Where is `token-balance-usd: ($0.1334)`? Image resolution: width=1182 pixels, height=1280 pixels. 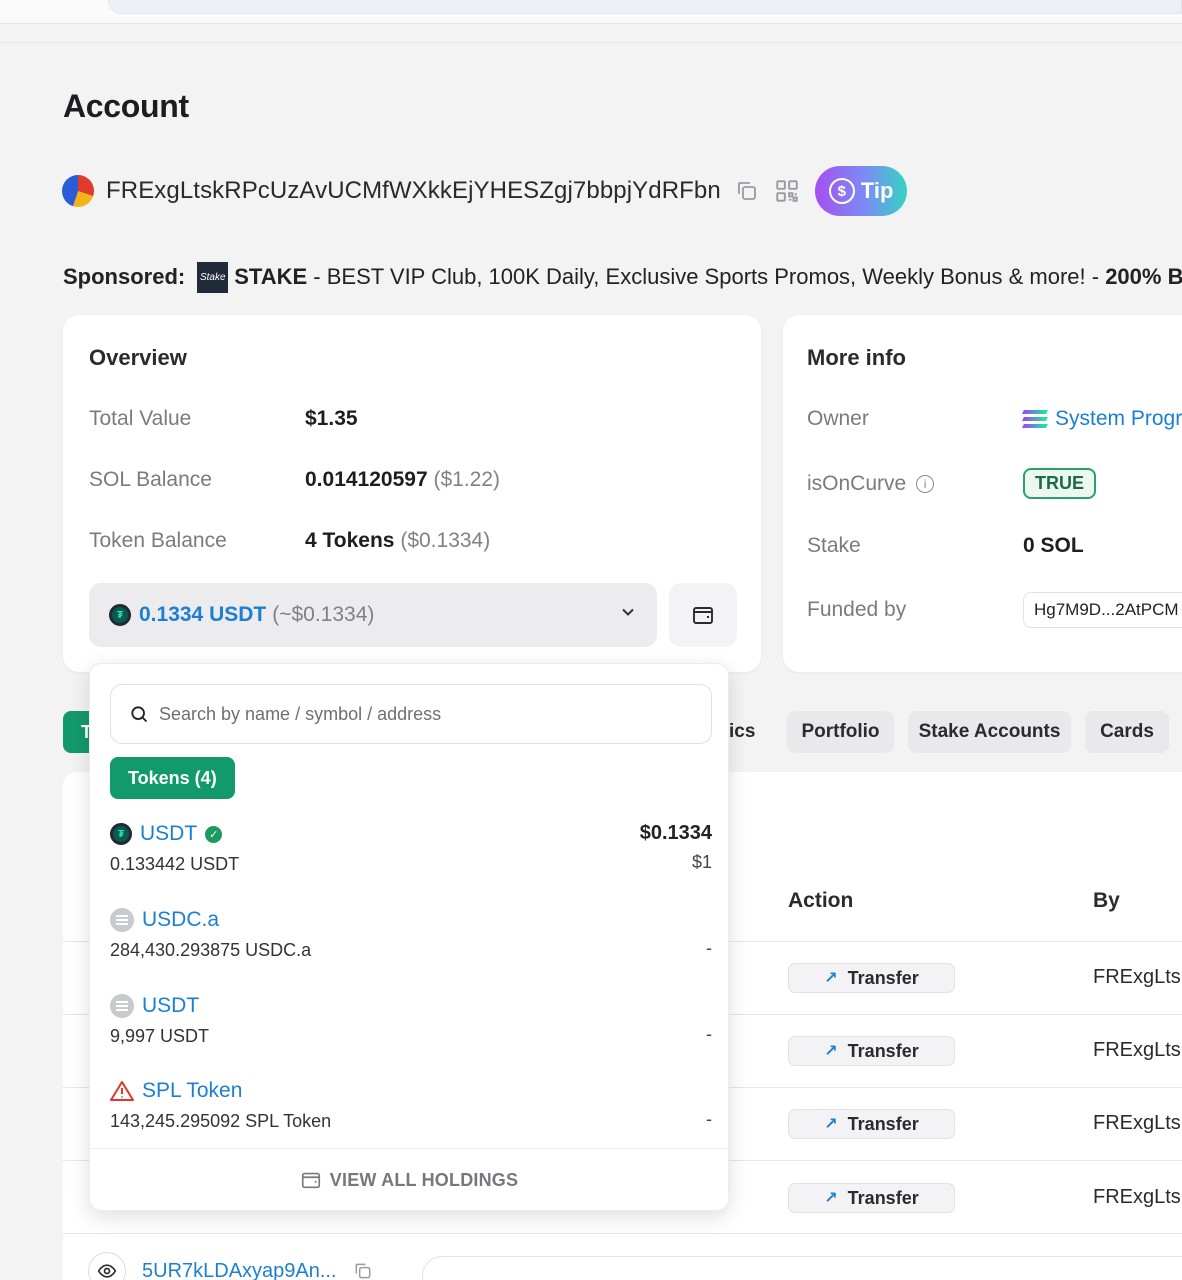 token-balance-usd: ($0.1334) is located at coordinates (445, 540).